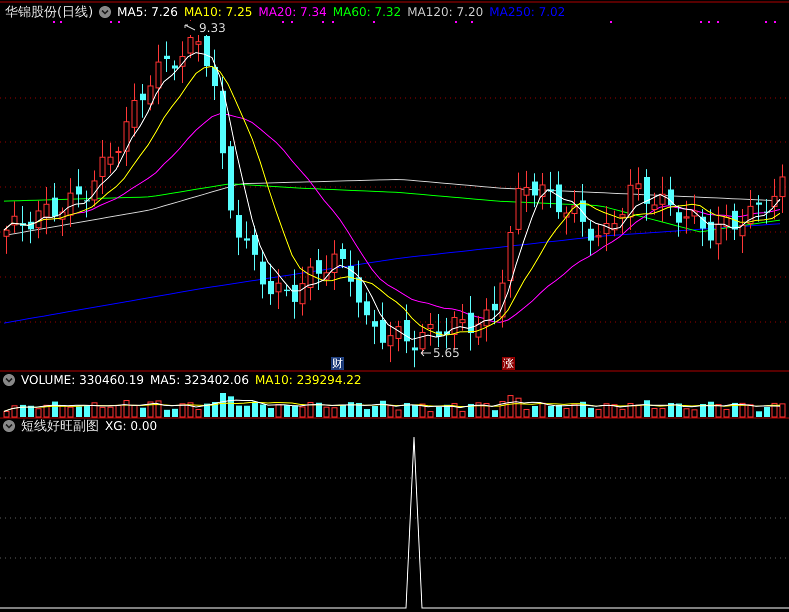  What do you see at coordinates (60, 426) in the screenshot?
I see `indicator-title: 短线好旺副图` at bounding box center [60, 426].